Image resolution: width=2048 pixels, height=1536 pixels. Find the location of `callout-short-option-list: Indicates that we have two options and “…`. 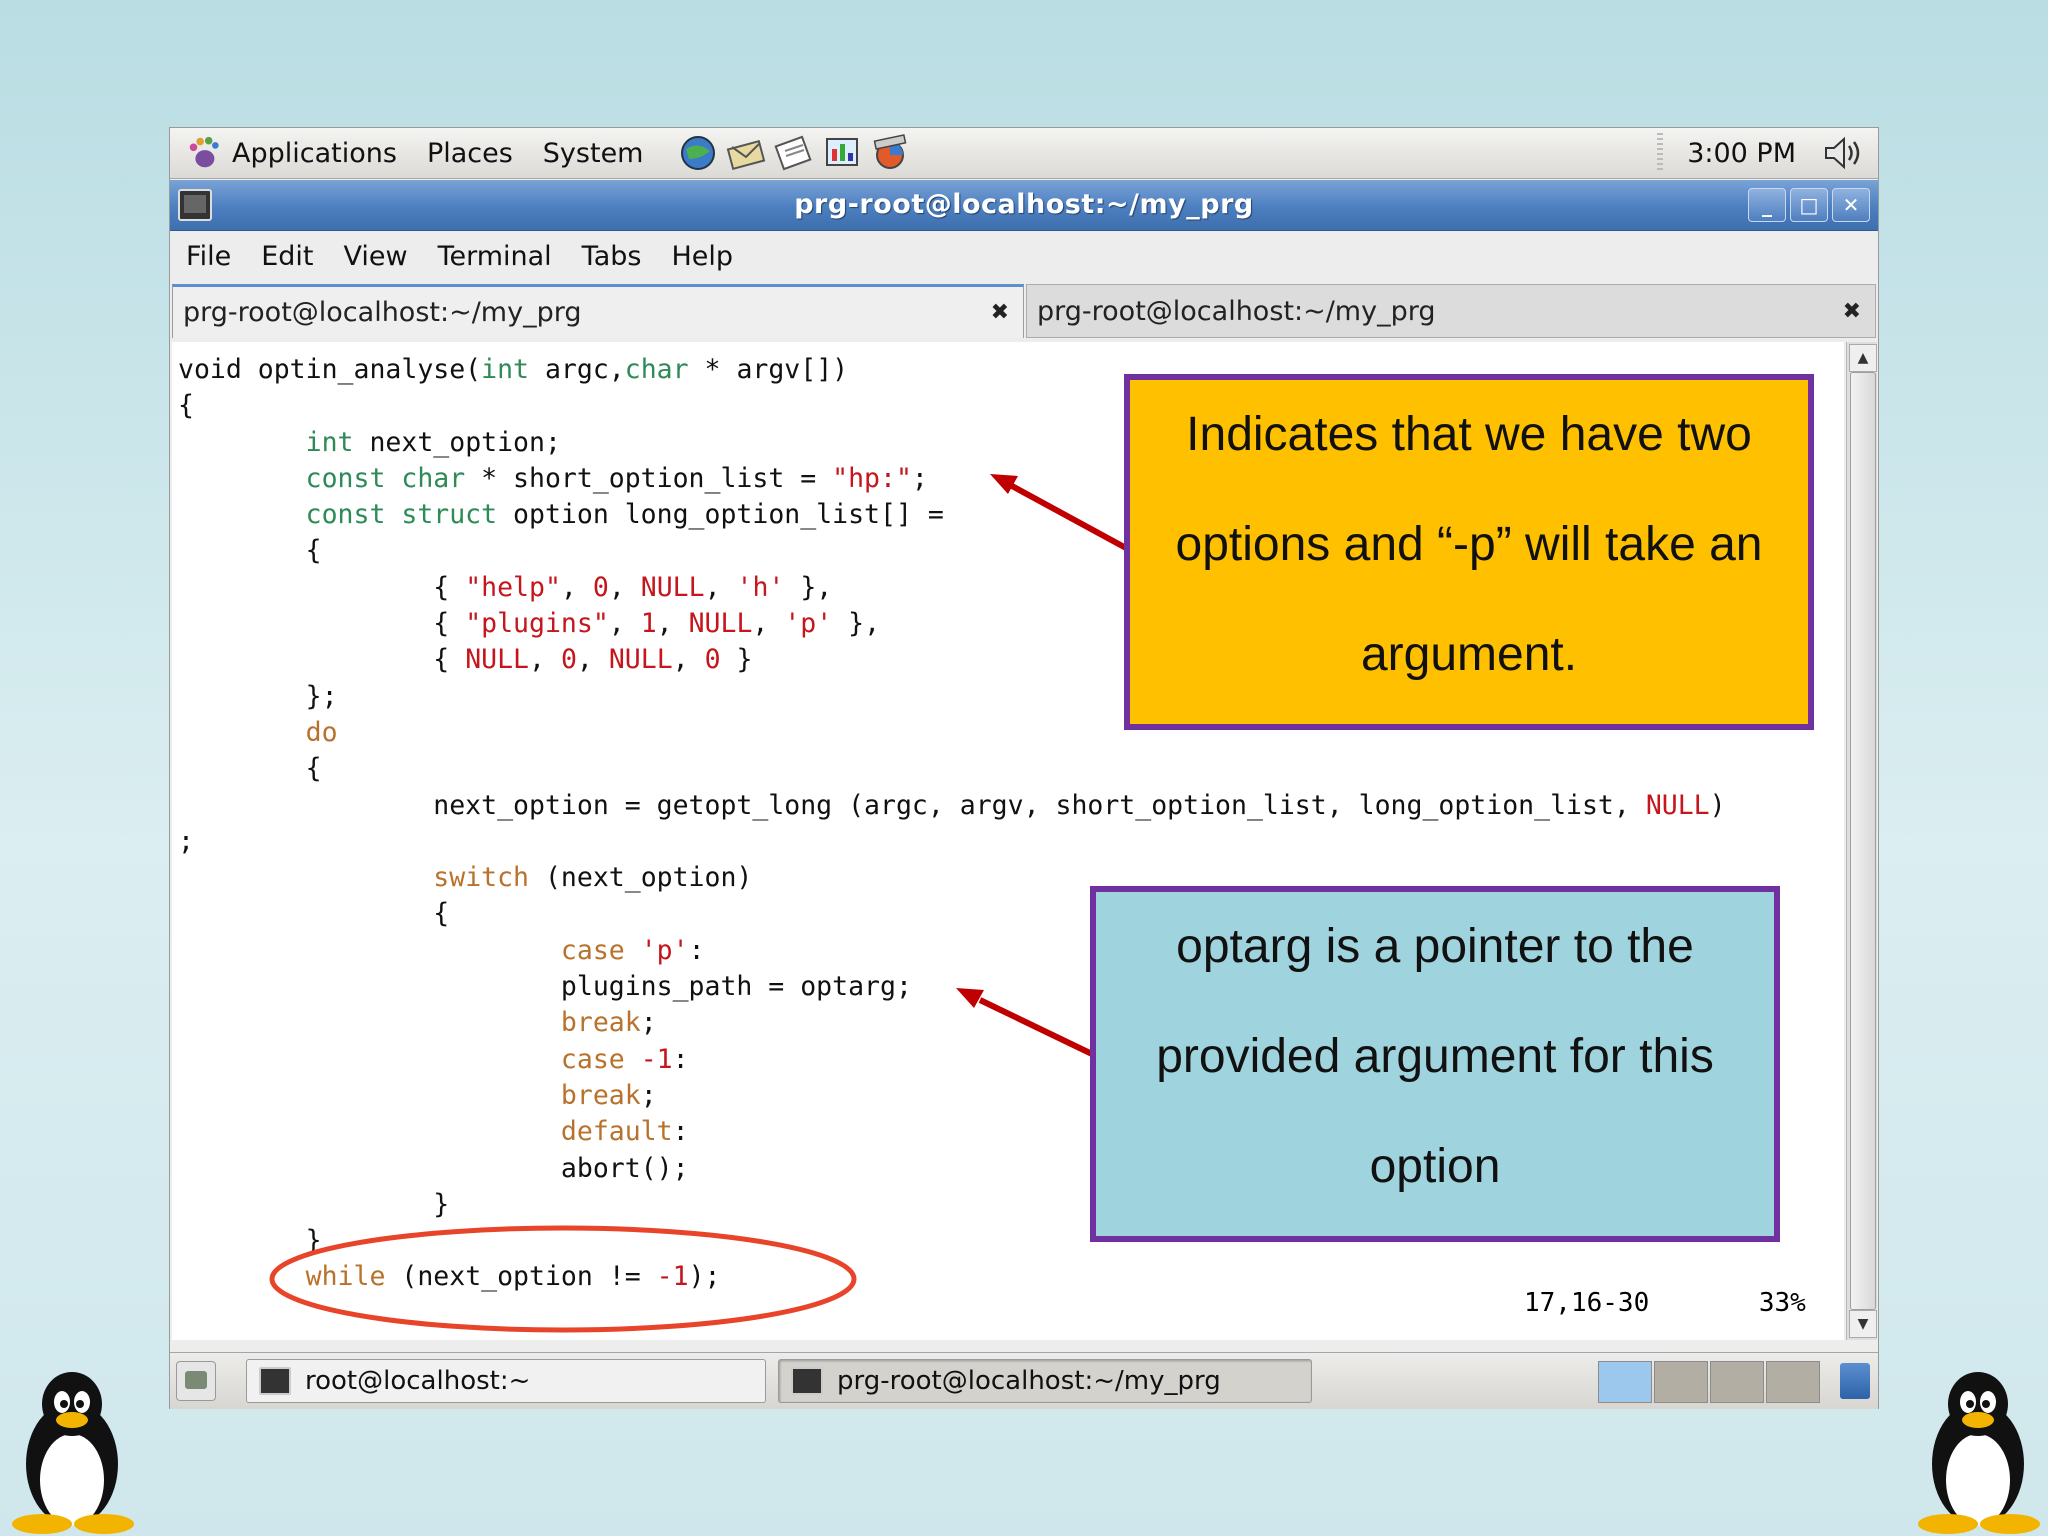

callout-short-option-list: Indicates that we have two options and “… is located at coordinates (1469, 552).